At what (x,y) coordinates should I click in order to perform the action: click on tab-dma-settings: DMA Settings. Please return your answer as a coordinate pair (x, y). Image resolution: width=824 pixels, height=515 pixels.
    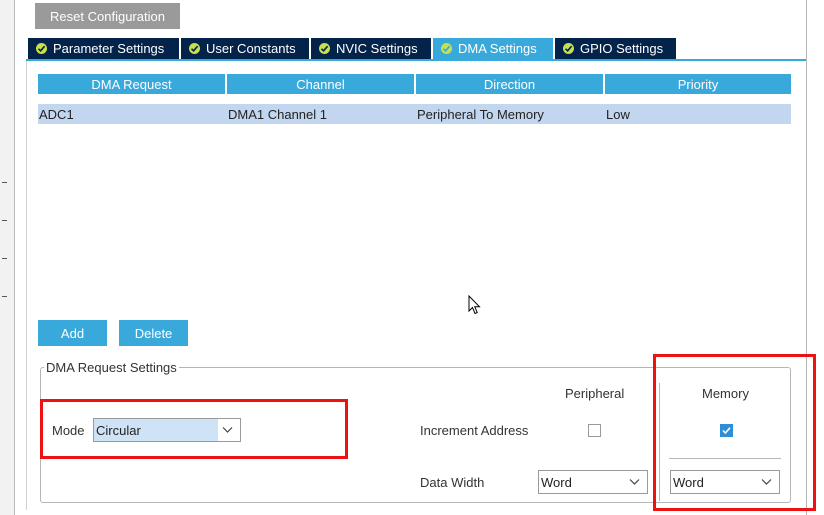
    Looking at the image, I should click on (493, 48).